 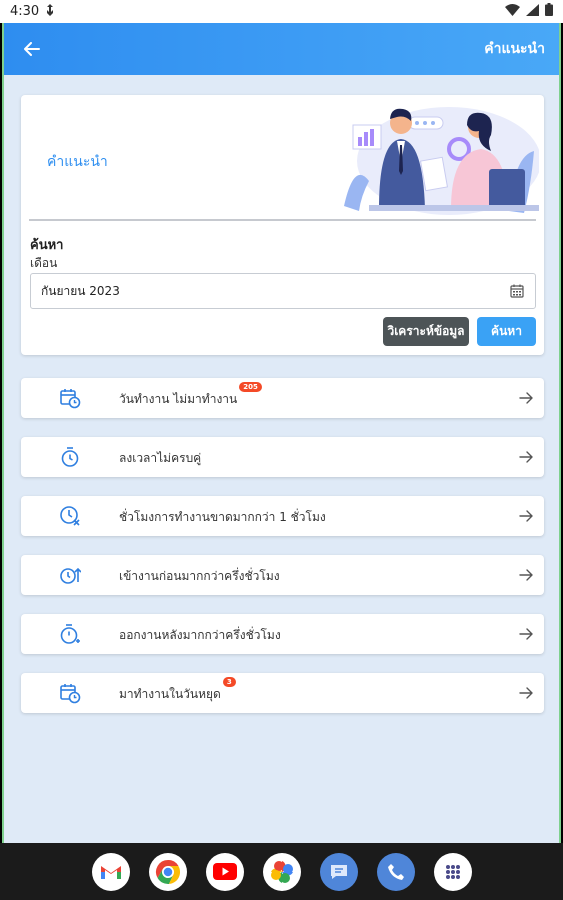 I want to click on arrow-left-icon, so click(x=32, y=49).